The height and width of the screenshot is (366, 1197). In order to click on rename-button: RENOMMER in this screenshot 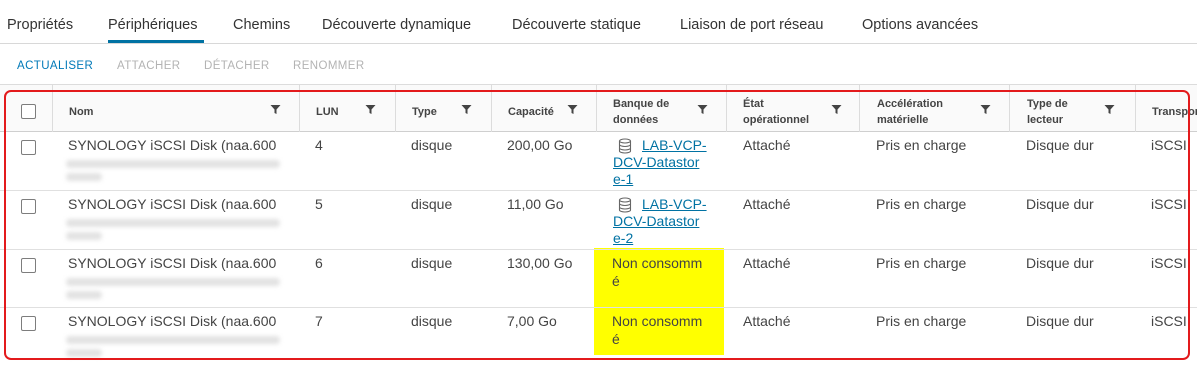, I will do `click(329, 66)`.